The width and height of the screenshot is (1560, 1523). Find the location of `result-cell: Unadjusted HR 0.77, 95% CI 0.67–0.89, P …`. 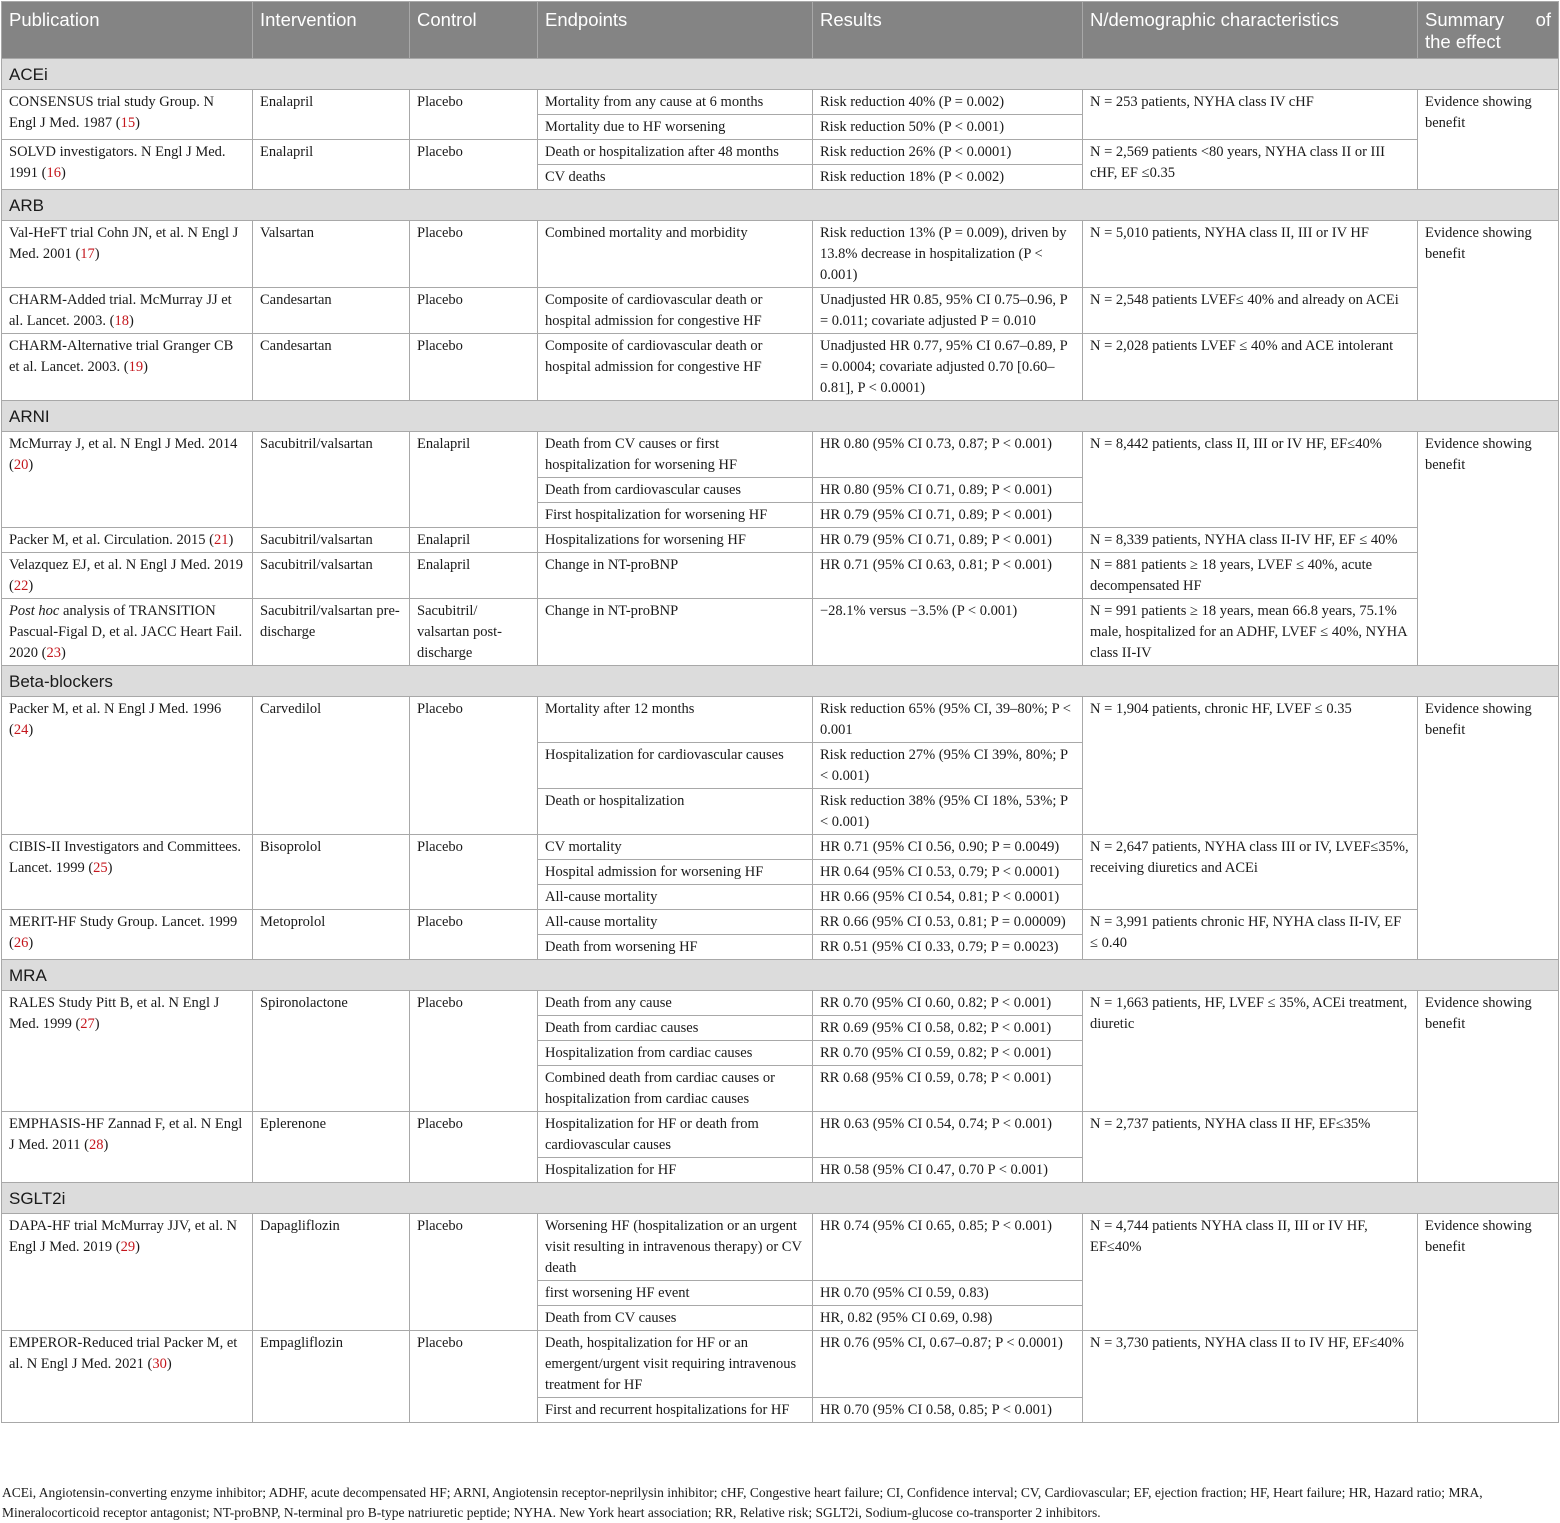

result-cell: Unadjusted HR 0.77, 95% CI 0.67–0.89, P … is located at coordinates (947, 367).